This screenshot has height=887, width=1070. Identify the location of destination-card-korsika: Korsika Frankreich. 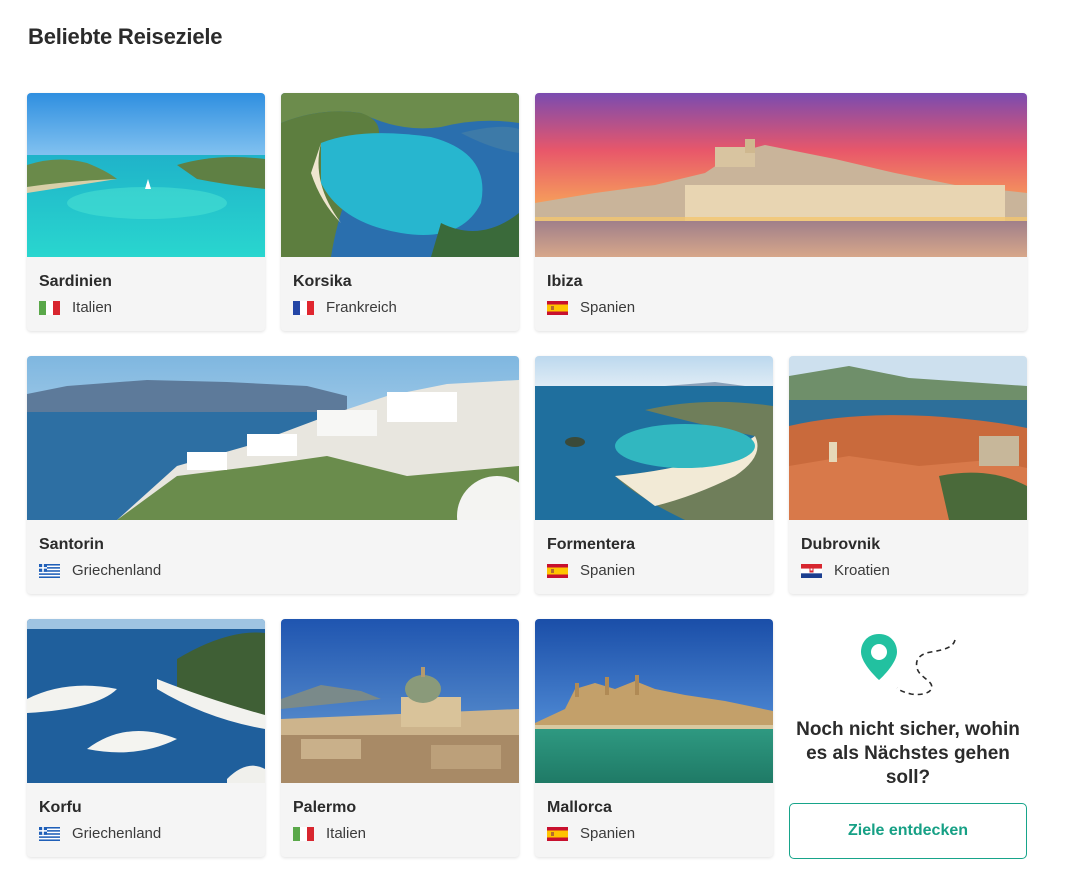
(400, 212).